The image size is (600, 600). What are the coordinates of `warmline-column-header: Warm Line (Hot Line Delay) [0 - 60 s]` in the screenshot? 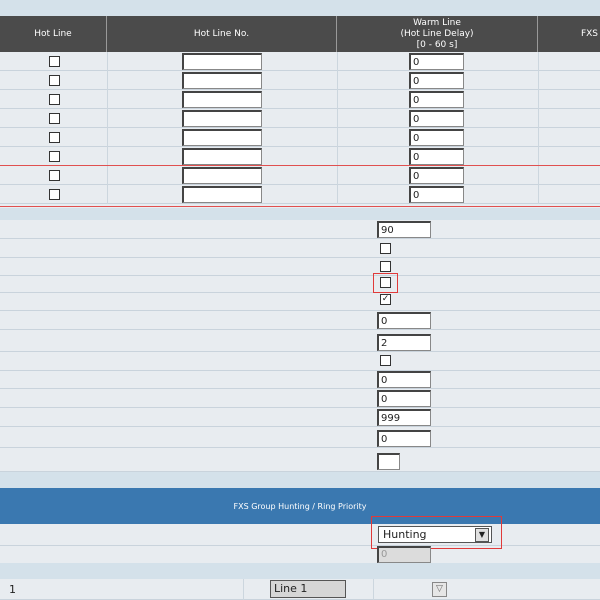 It's located at (437, 34).